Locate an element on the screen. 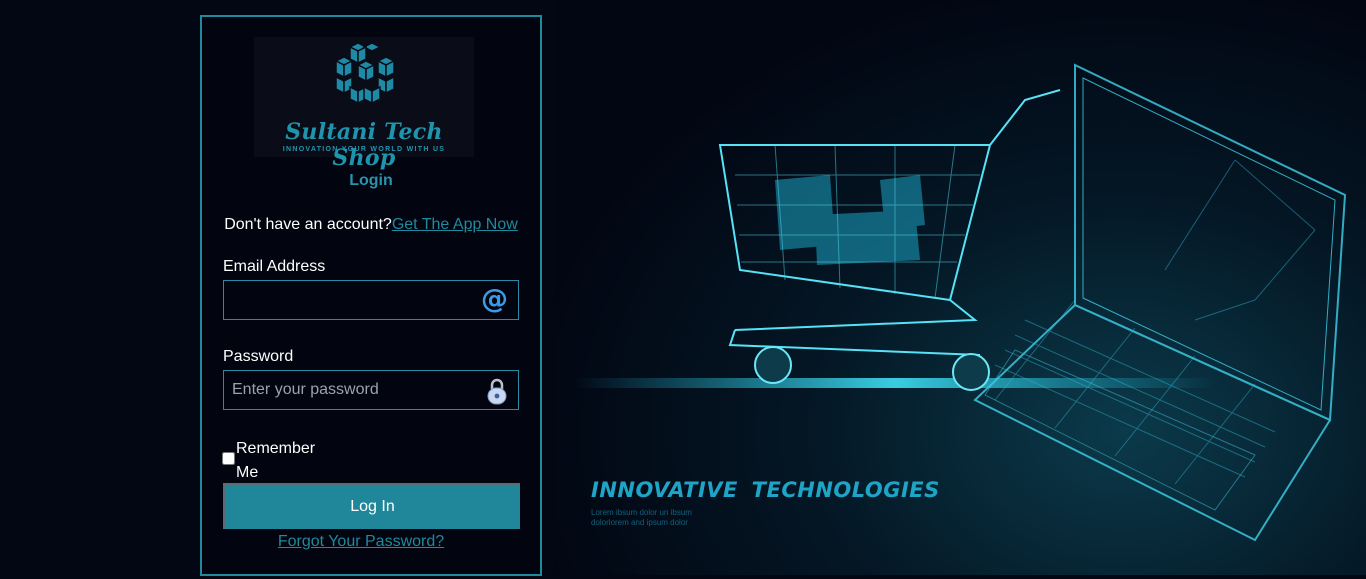 This screenshot has height=579, width=1366. signup-prompt: Don't have an account? is located at coordinates (308, 224).